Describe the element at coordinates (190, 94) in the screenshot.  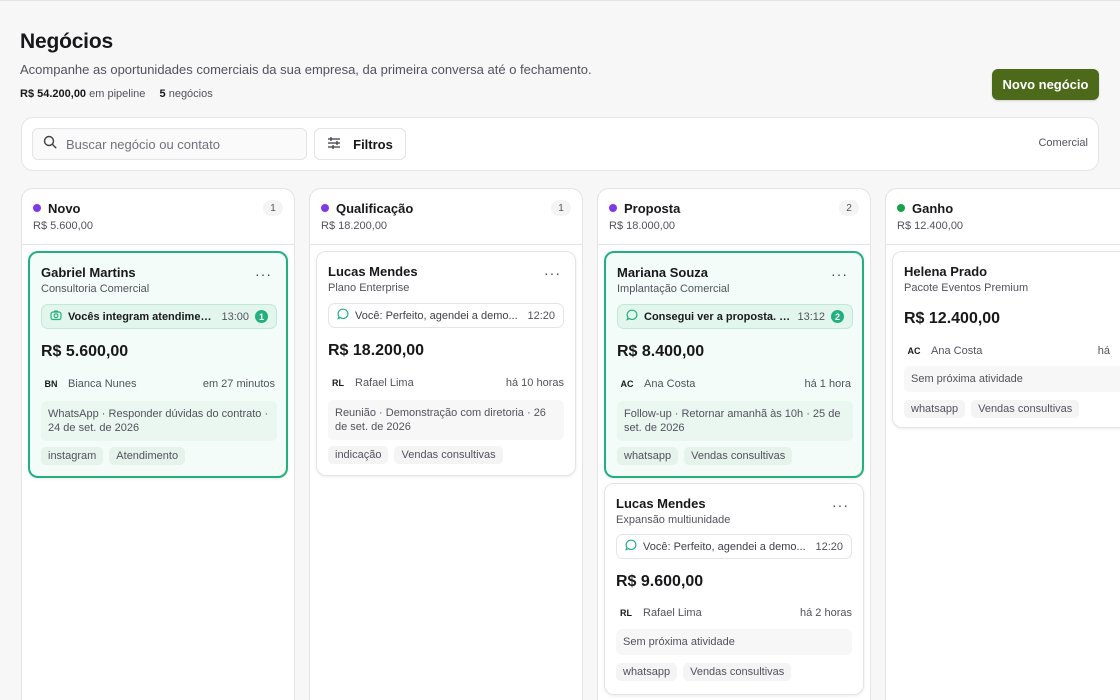
I see `deals-label: negócios` at that location.